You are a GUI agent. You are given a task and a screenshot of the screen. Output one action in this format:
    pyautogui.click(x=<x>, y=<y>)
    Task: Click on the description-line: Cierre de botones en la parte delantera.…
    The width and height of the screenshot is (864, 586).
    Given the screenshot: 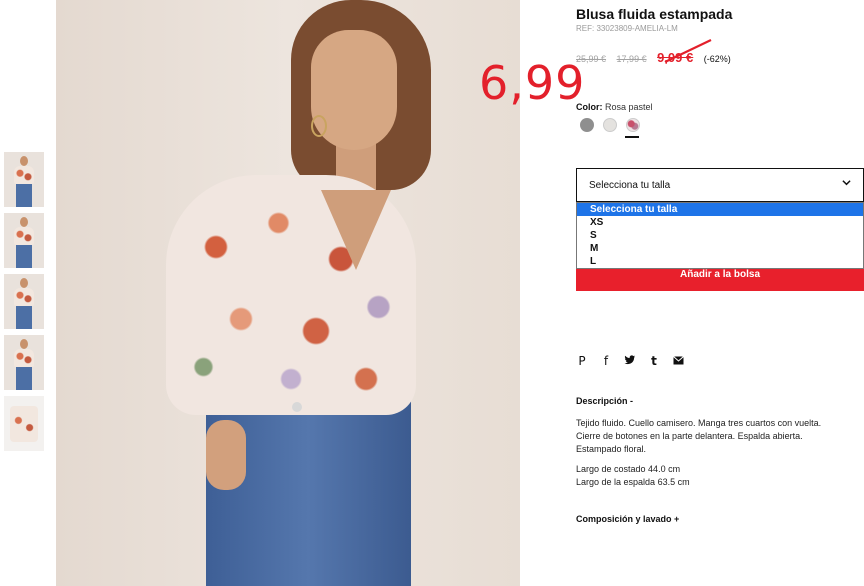 What is the action you would take?
    pyautogui.click(x=689, y=436)
    